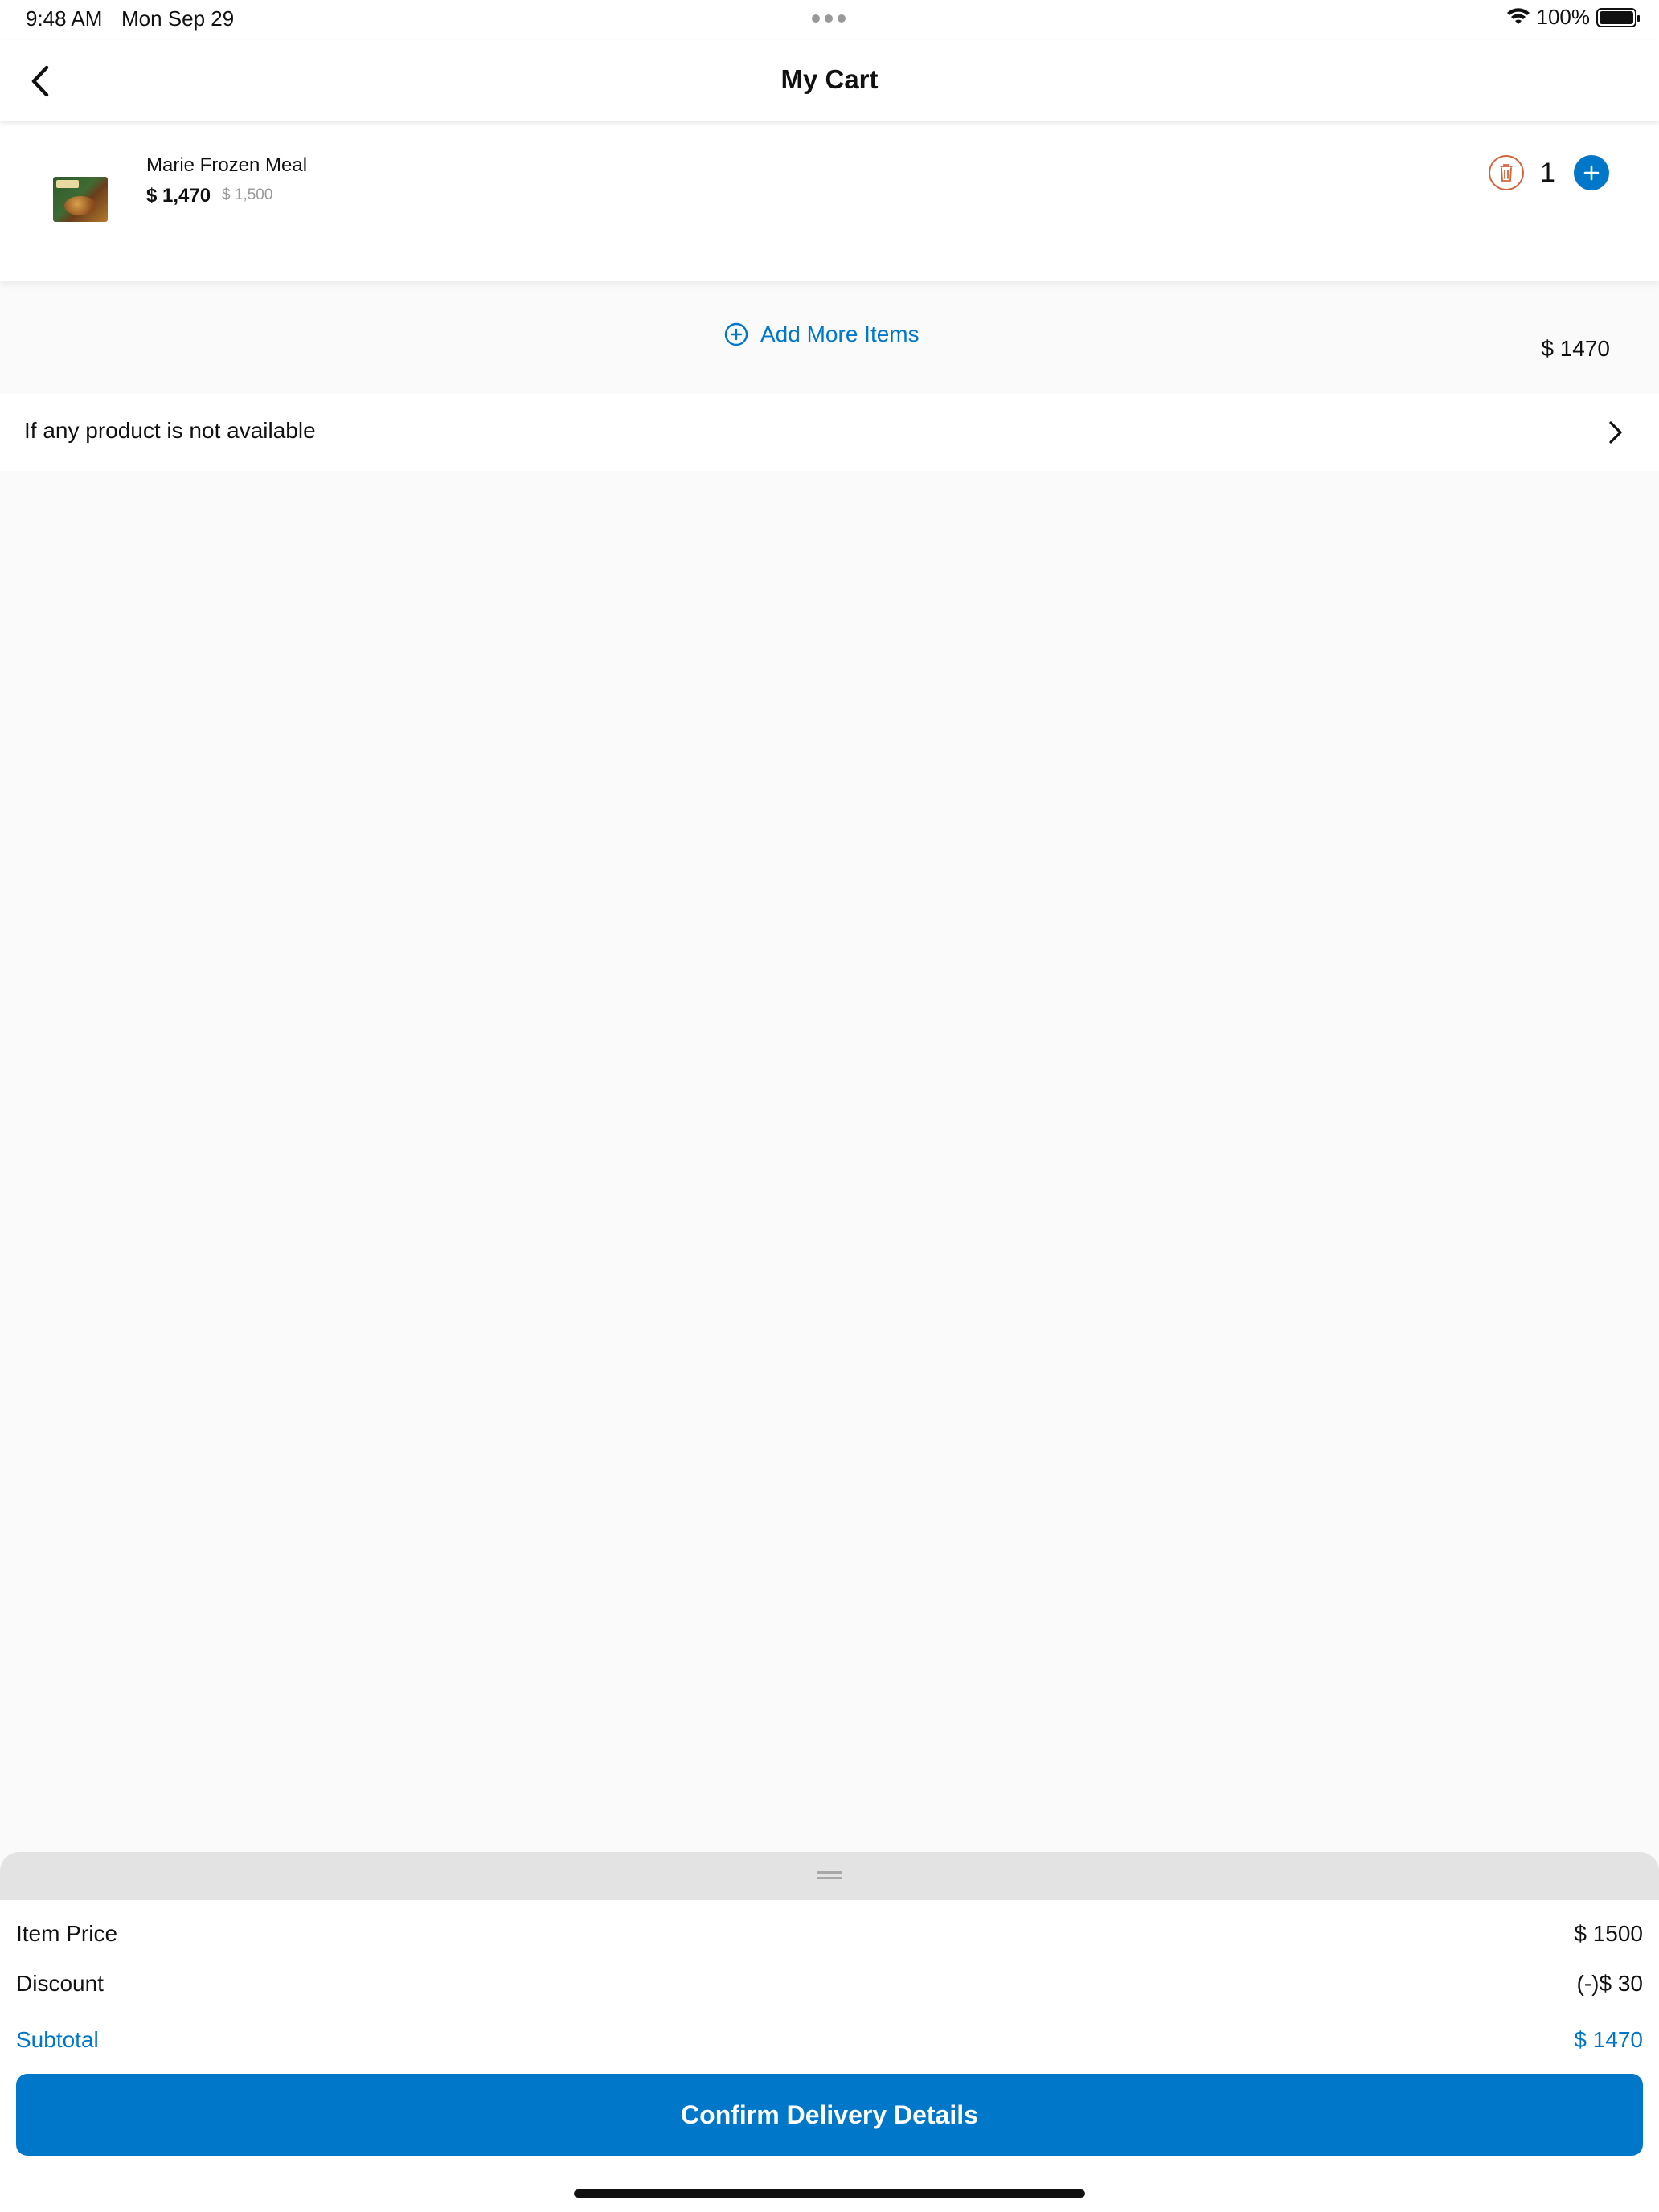  What do you see at coordinates (64, 18) in the screenshot?
I see `status-time: 9:48 AM` at bounding box center [64, 18].